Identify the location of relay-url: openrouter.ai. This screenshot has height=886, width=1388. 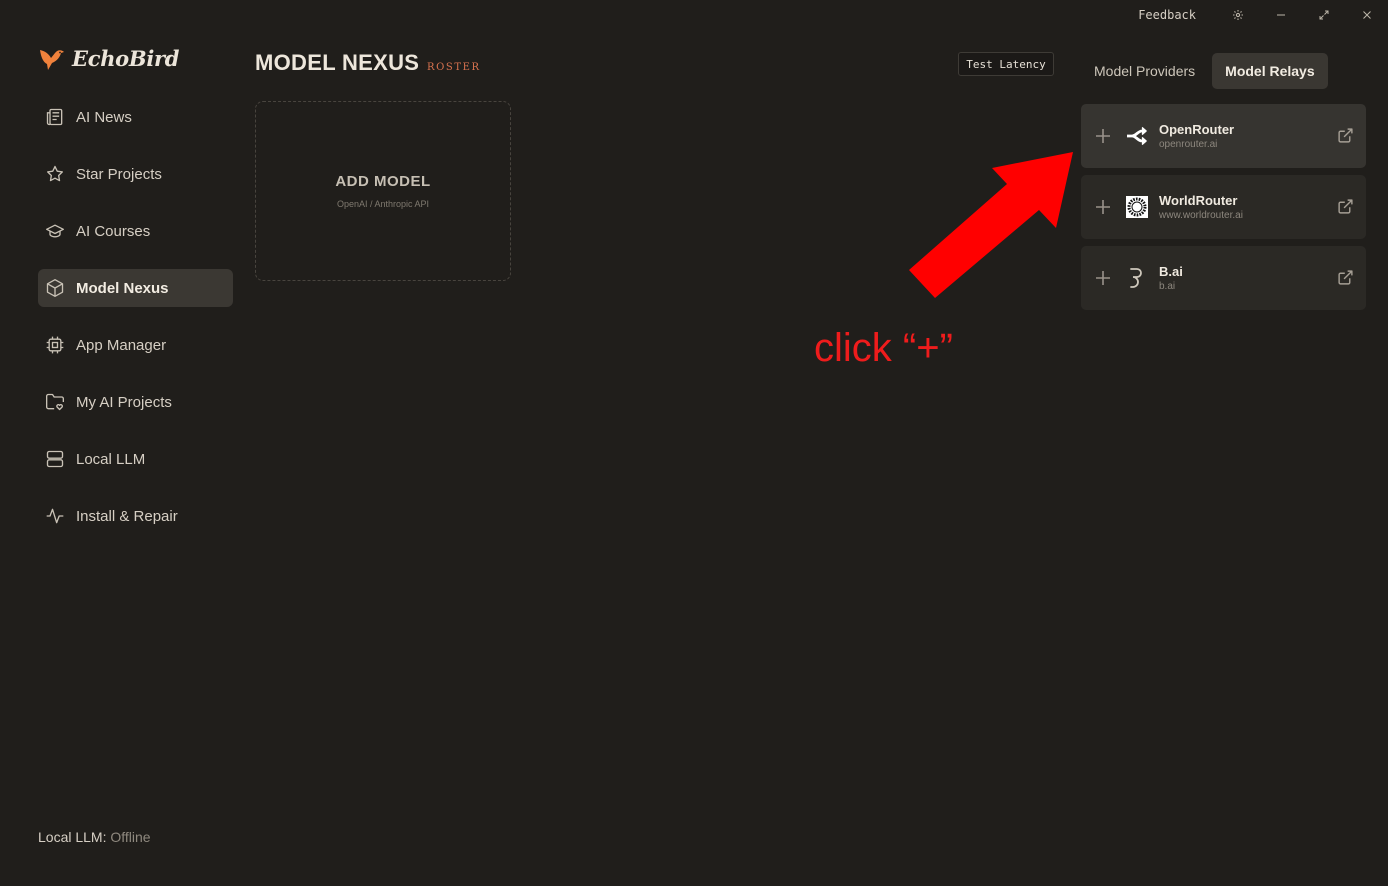
(1188, 144).